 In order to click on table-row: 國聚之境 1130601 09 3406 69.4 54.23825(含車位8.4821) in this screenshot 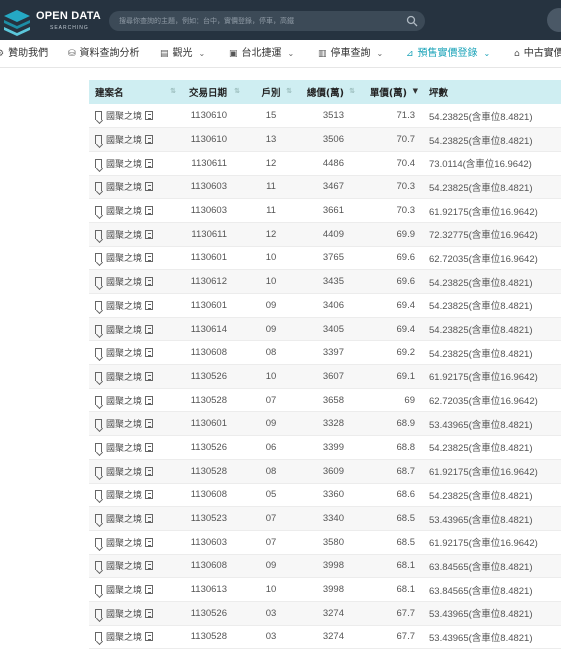, I will do `click(325, 305)`.